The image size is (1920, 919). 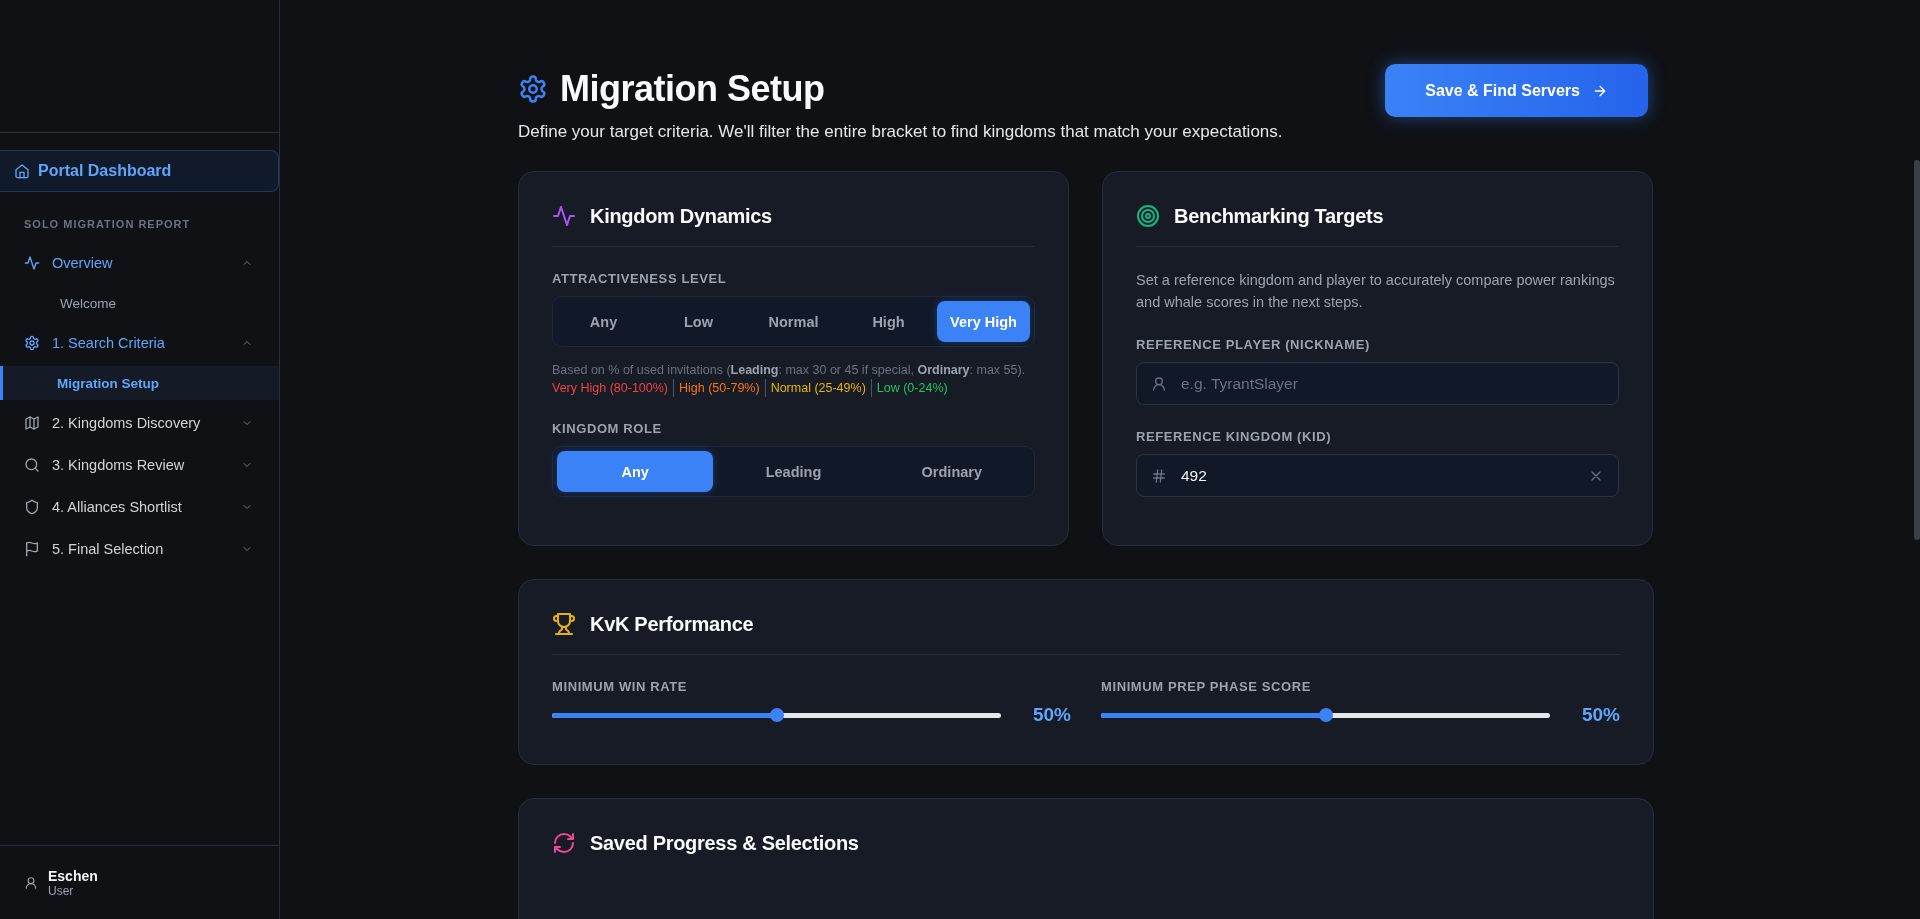 I want to click on slider-label: MINIMUM WIN RATE, so click(x=620, y=686).